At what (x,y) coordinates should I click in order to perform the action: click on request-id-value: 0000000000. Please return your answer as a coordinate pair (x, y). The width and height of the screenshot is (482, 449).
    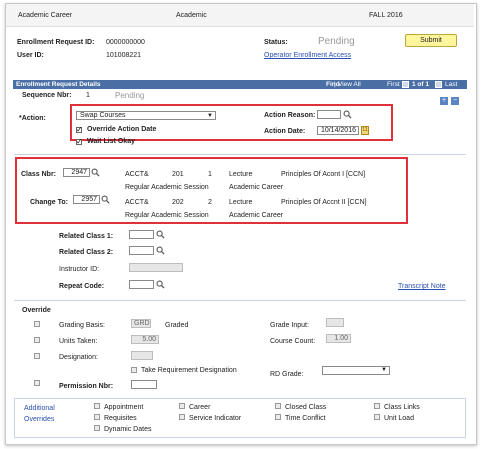
    Looking at the image, I should click on (125, 42).